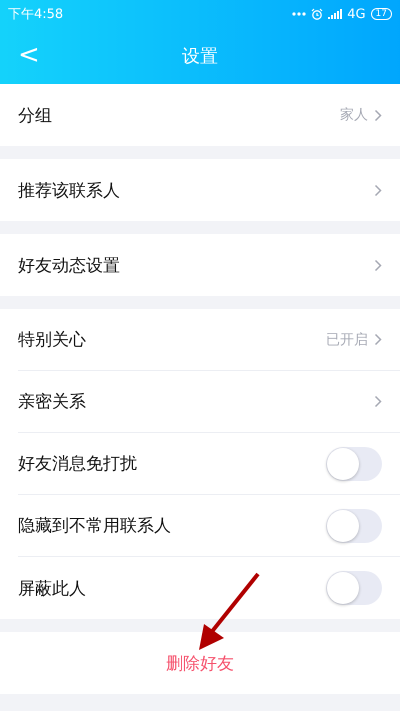  I want to click on more-icon, so click(299, 14).